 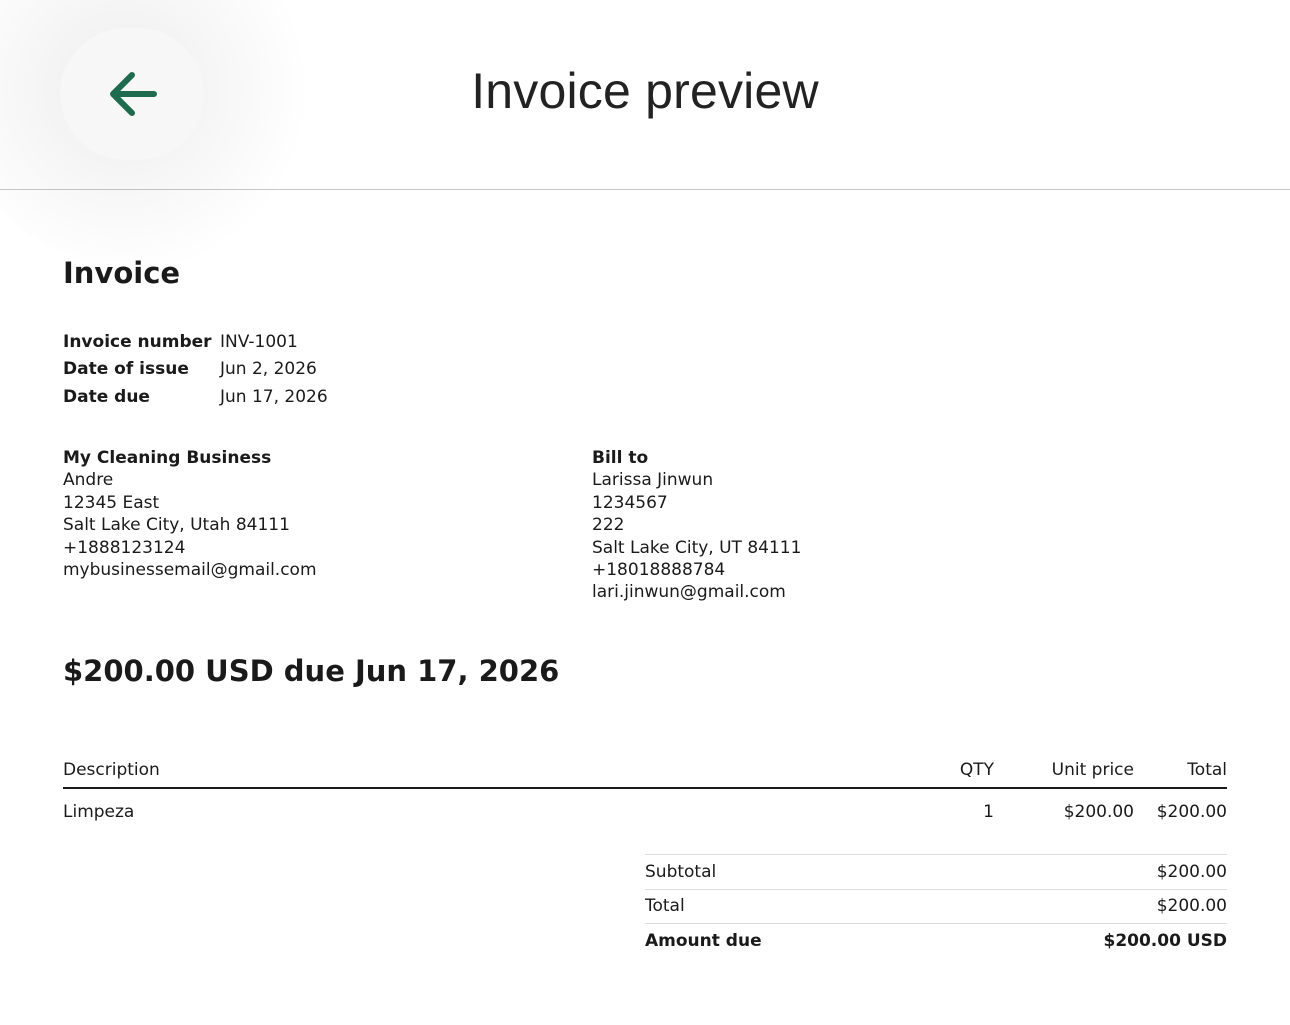 What do you see at coordinates (988, 812) in the screenshot?
I see `item-qty: 1` at bounding box center [988, 812].